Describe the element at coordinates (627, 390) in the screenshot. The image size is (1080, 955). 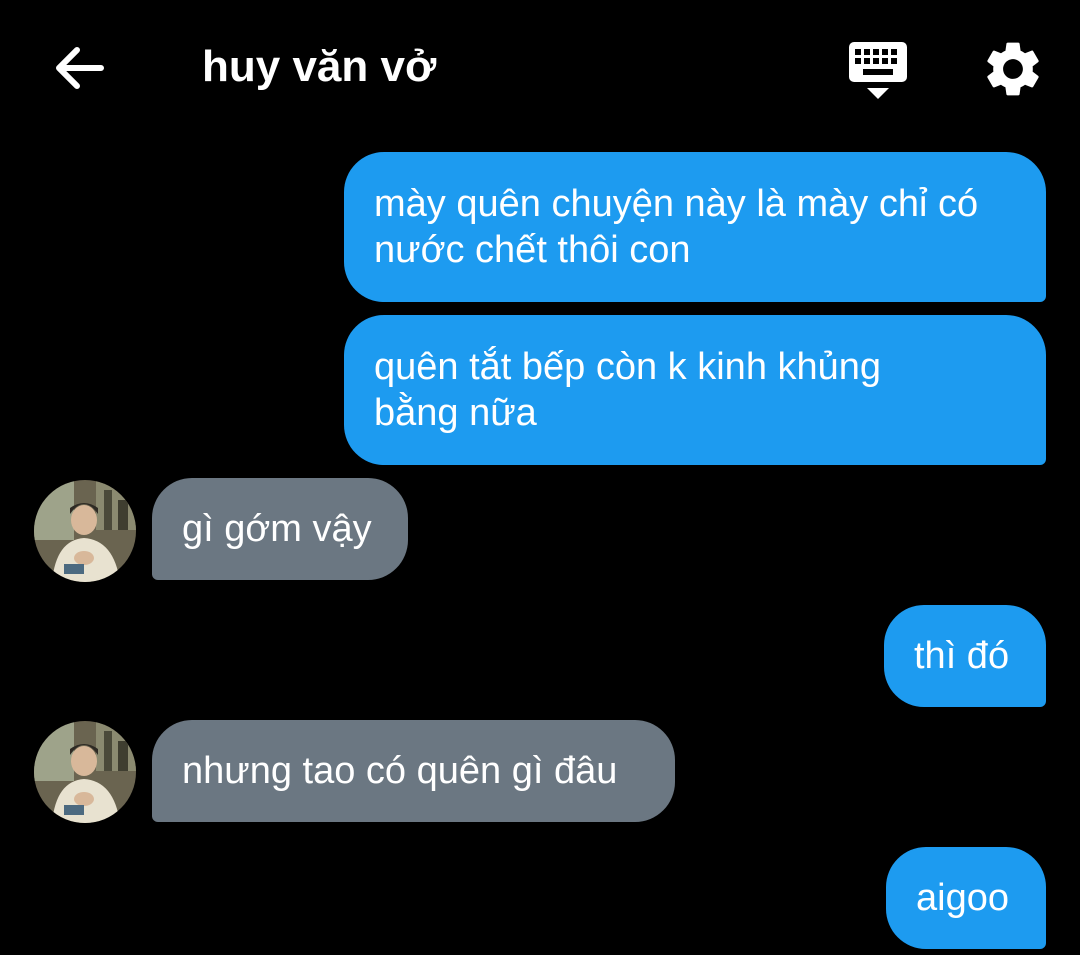
I see `message-text: quên tắt bếp còn k kinh khủng bằng nữa` at that location.